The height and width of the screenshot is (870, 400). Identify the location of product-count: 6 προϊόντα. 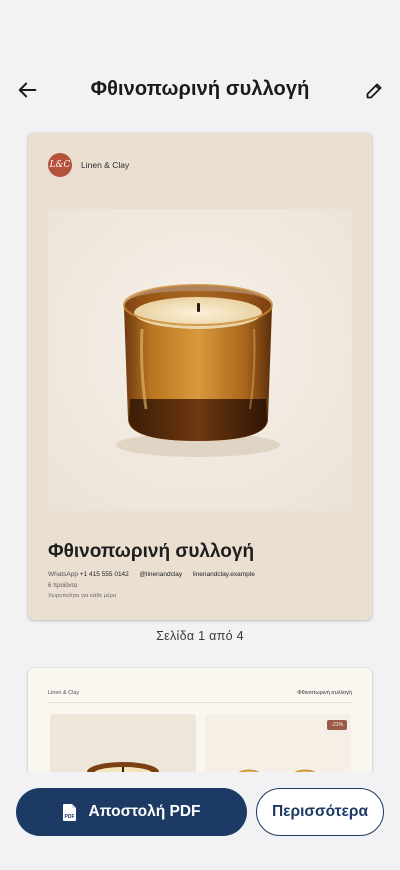
(63, 586).